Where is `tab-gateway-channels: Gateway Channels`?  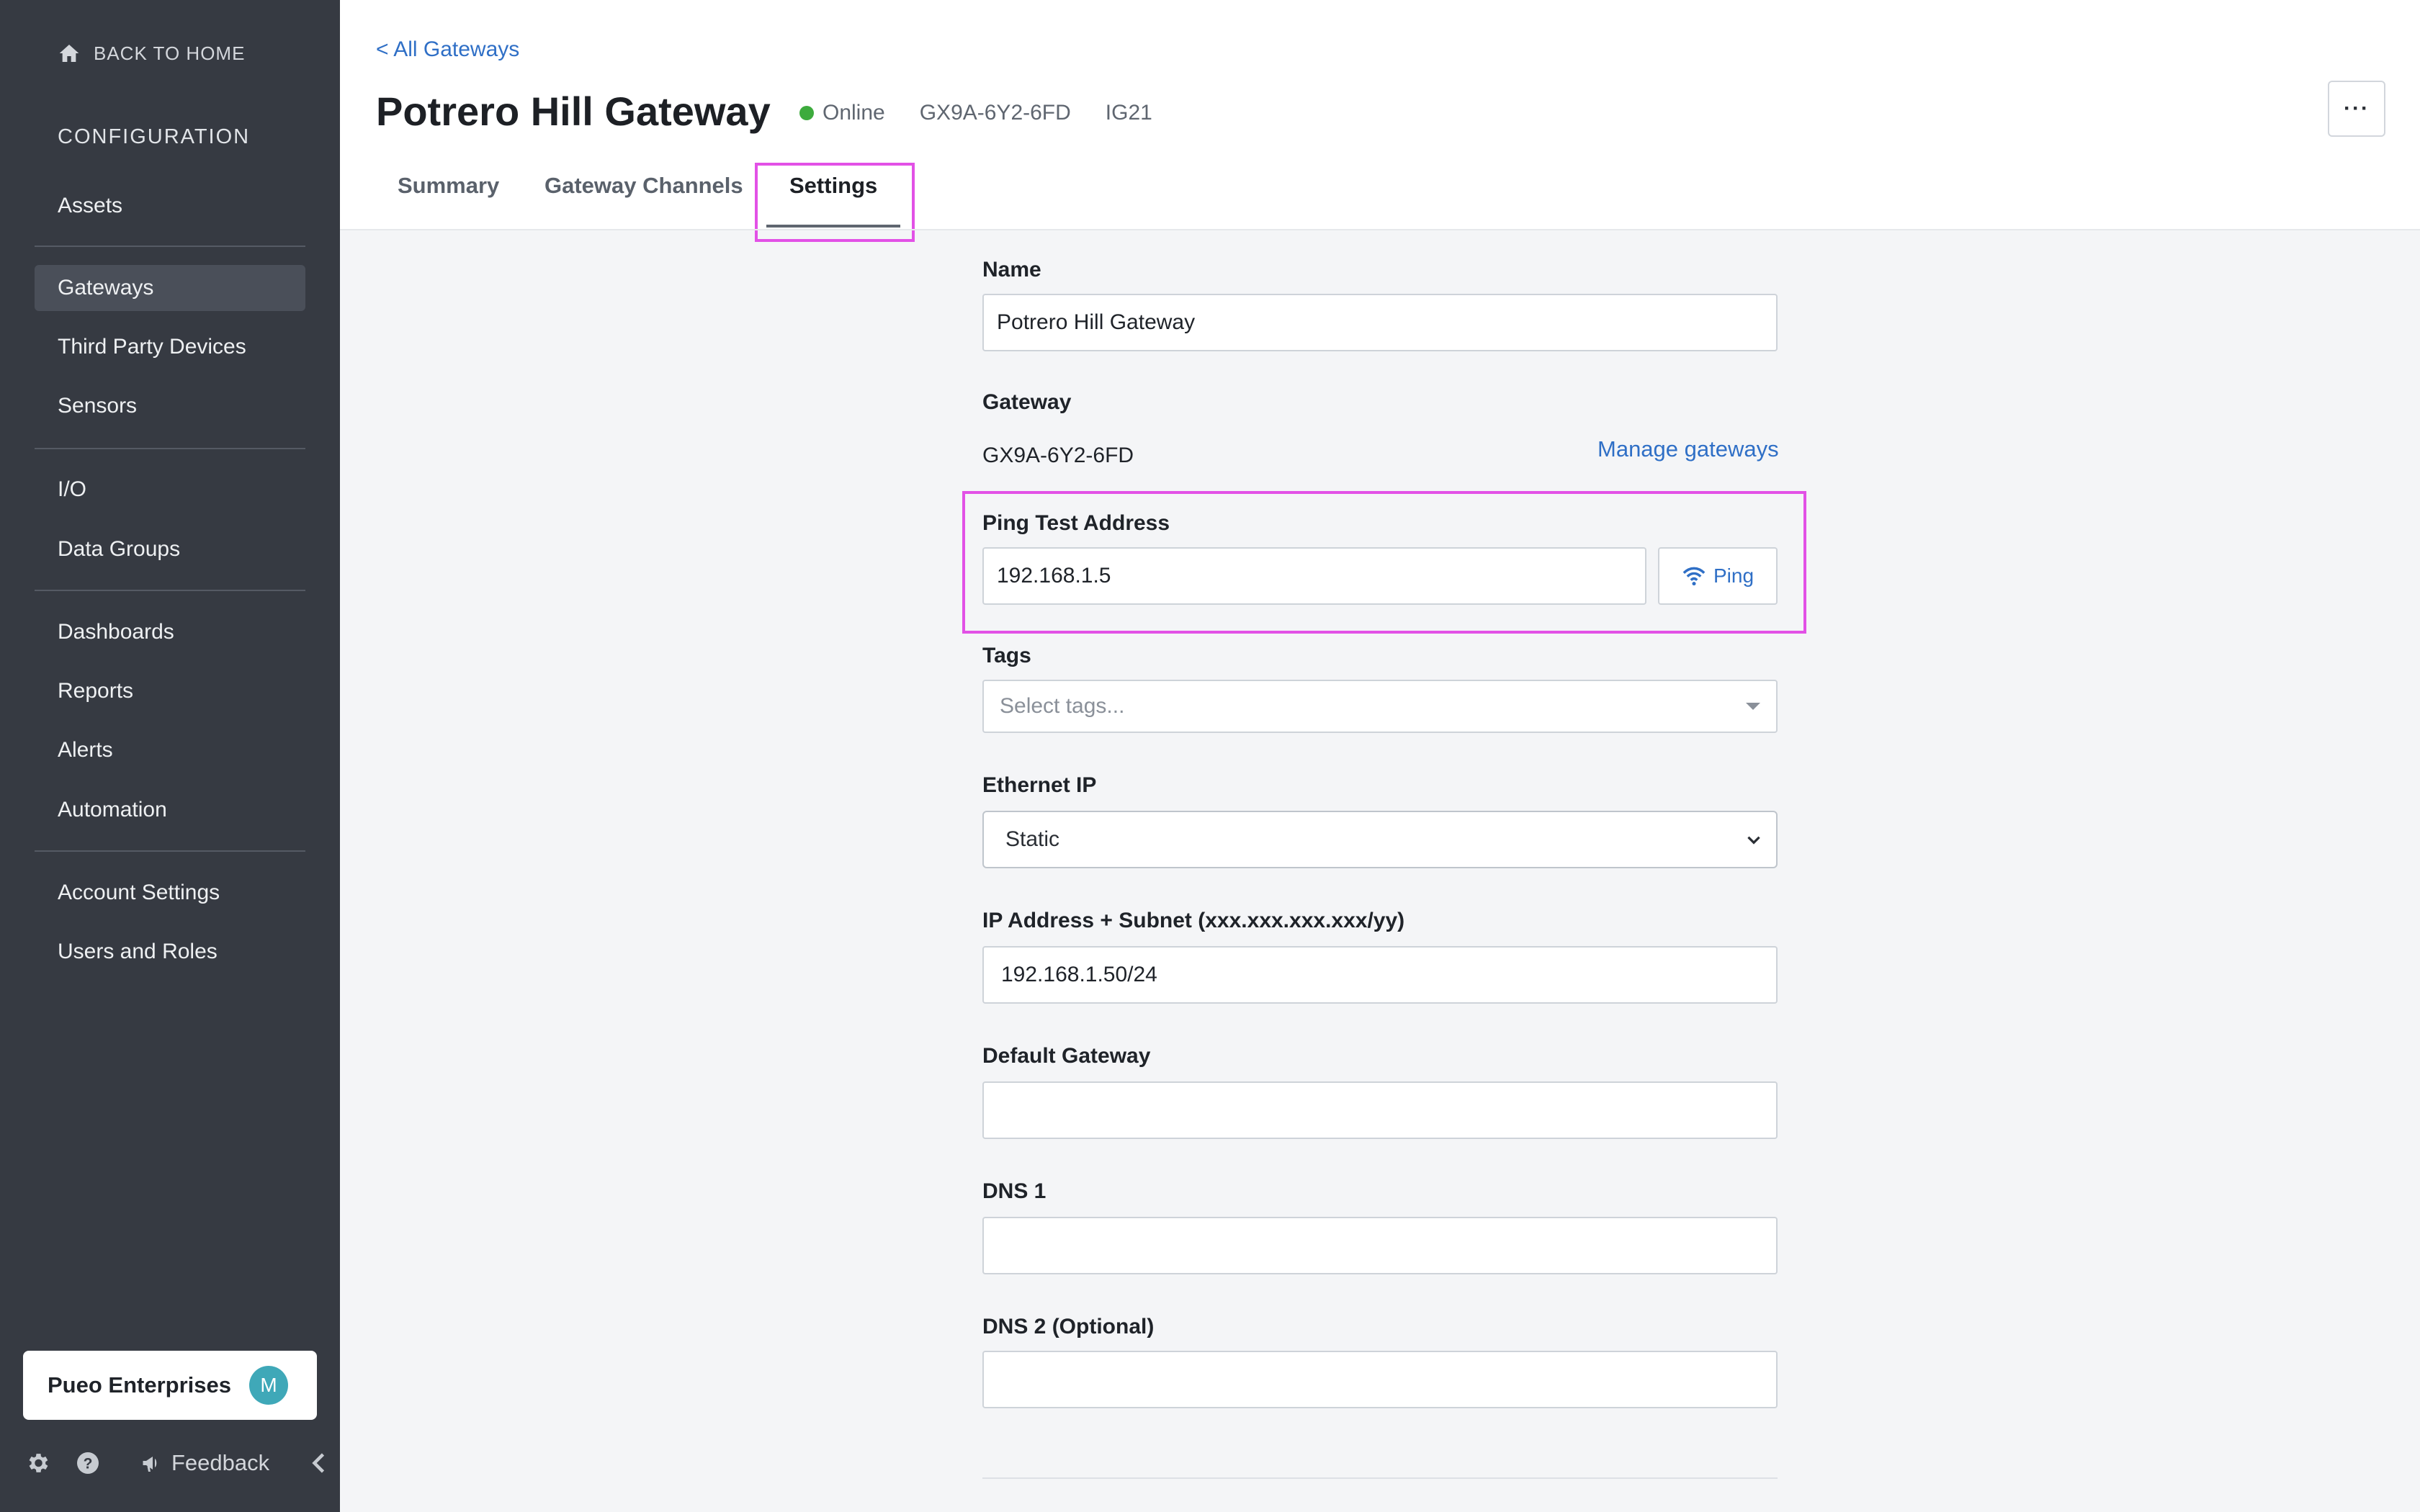 tab-gateway-channels: Gateway Channels is located at coordinates (643, 186).